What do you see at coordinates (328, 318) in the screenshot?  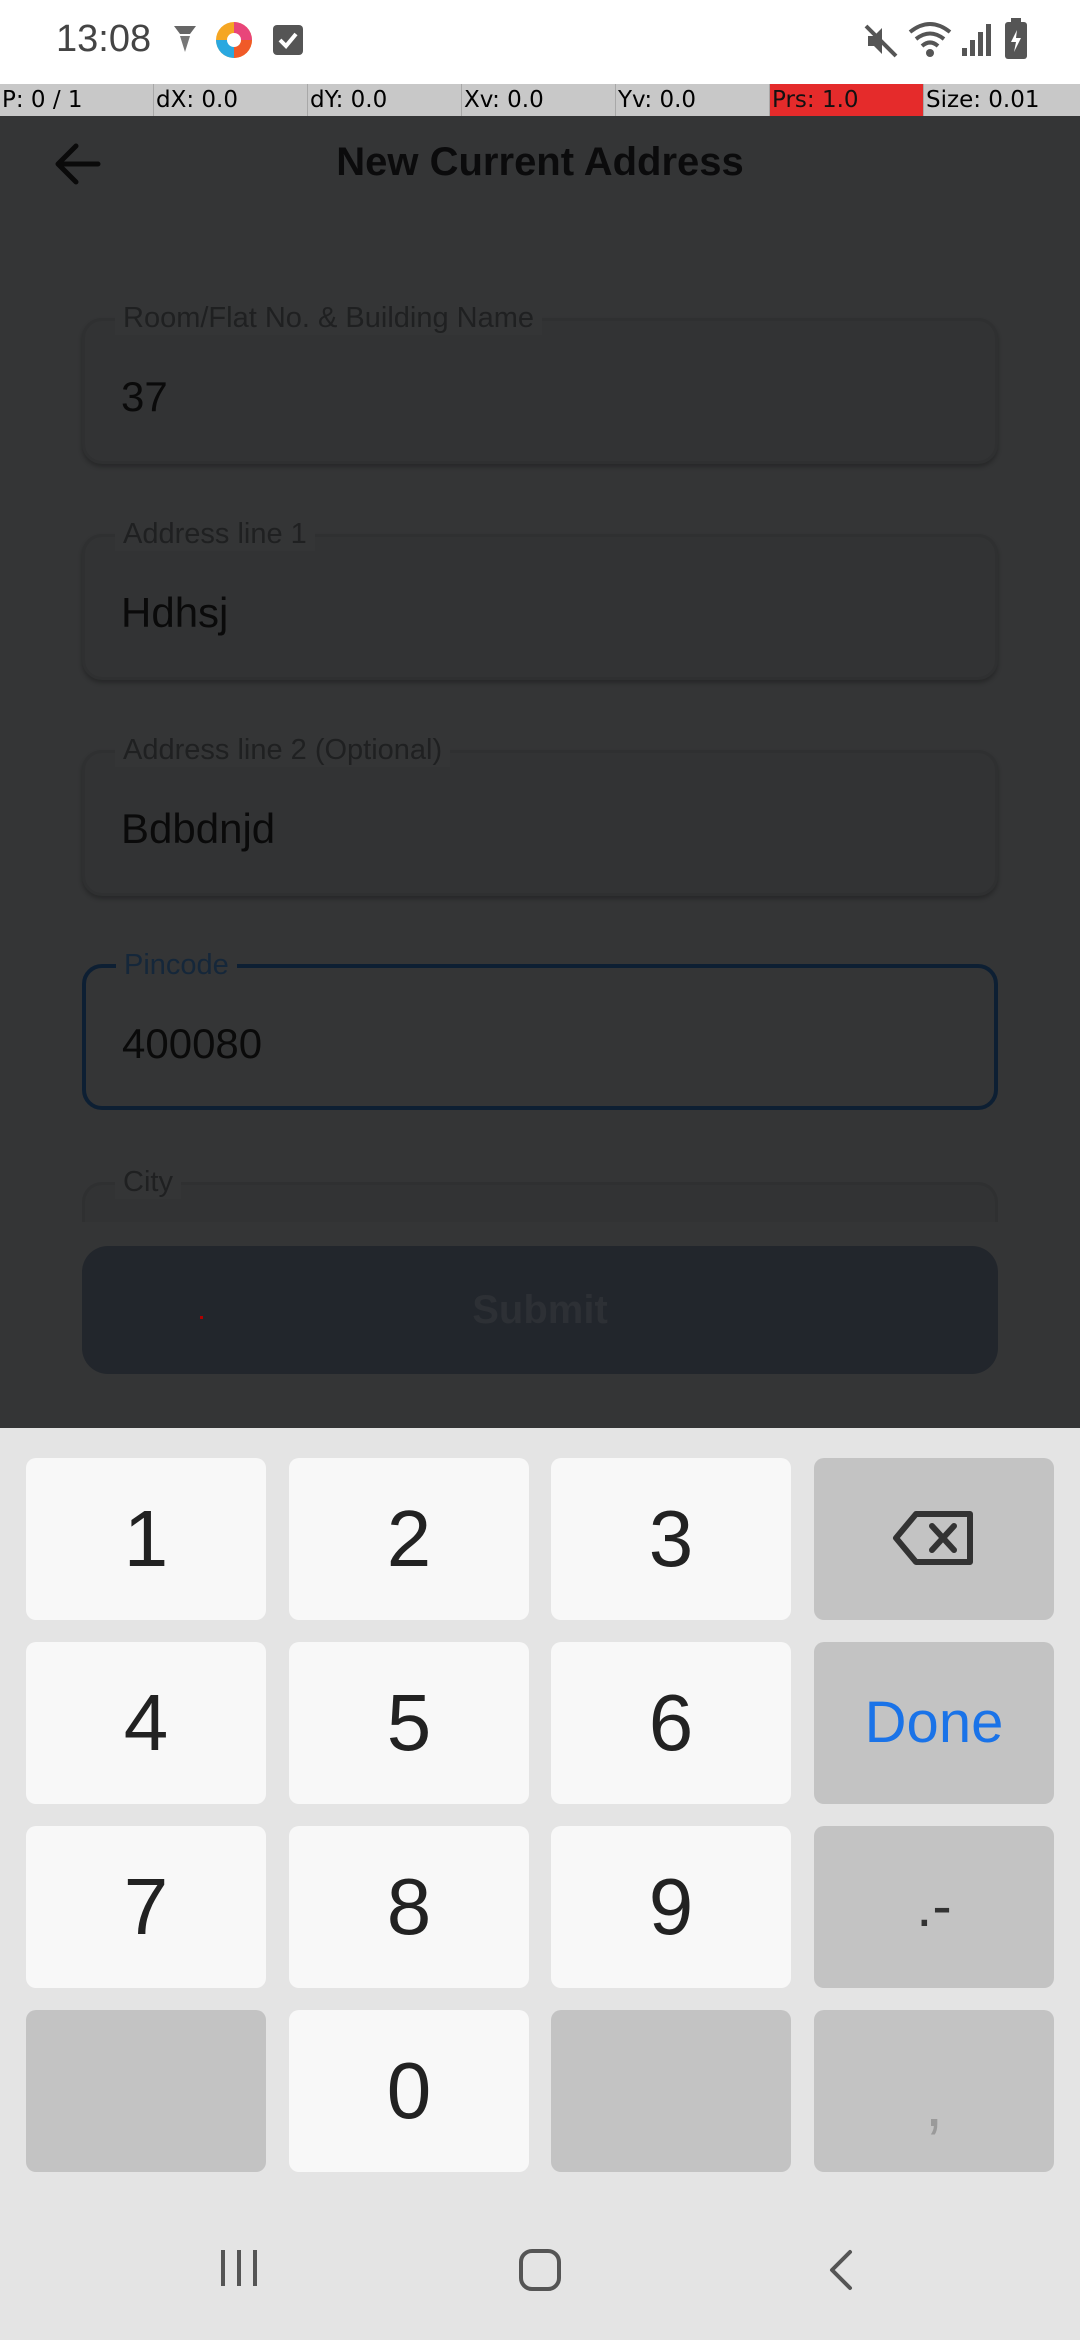 I see `building-field-label: Room/Flat No. & Building Name` at bounding box center [328, 318].